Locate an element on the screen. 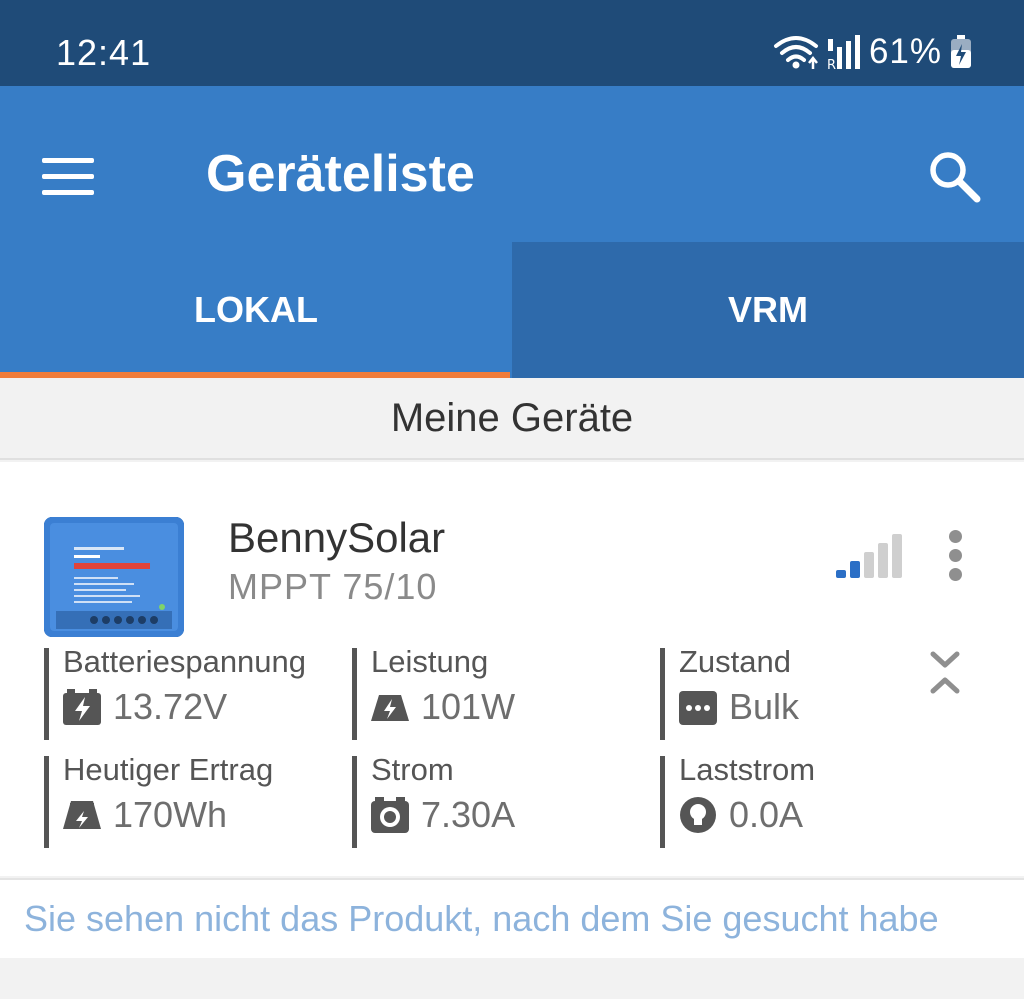 This screenshot has height=999, width=1024. tab-bar: LOKAL VRM is located at coordinates (512, 310).